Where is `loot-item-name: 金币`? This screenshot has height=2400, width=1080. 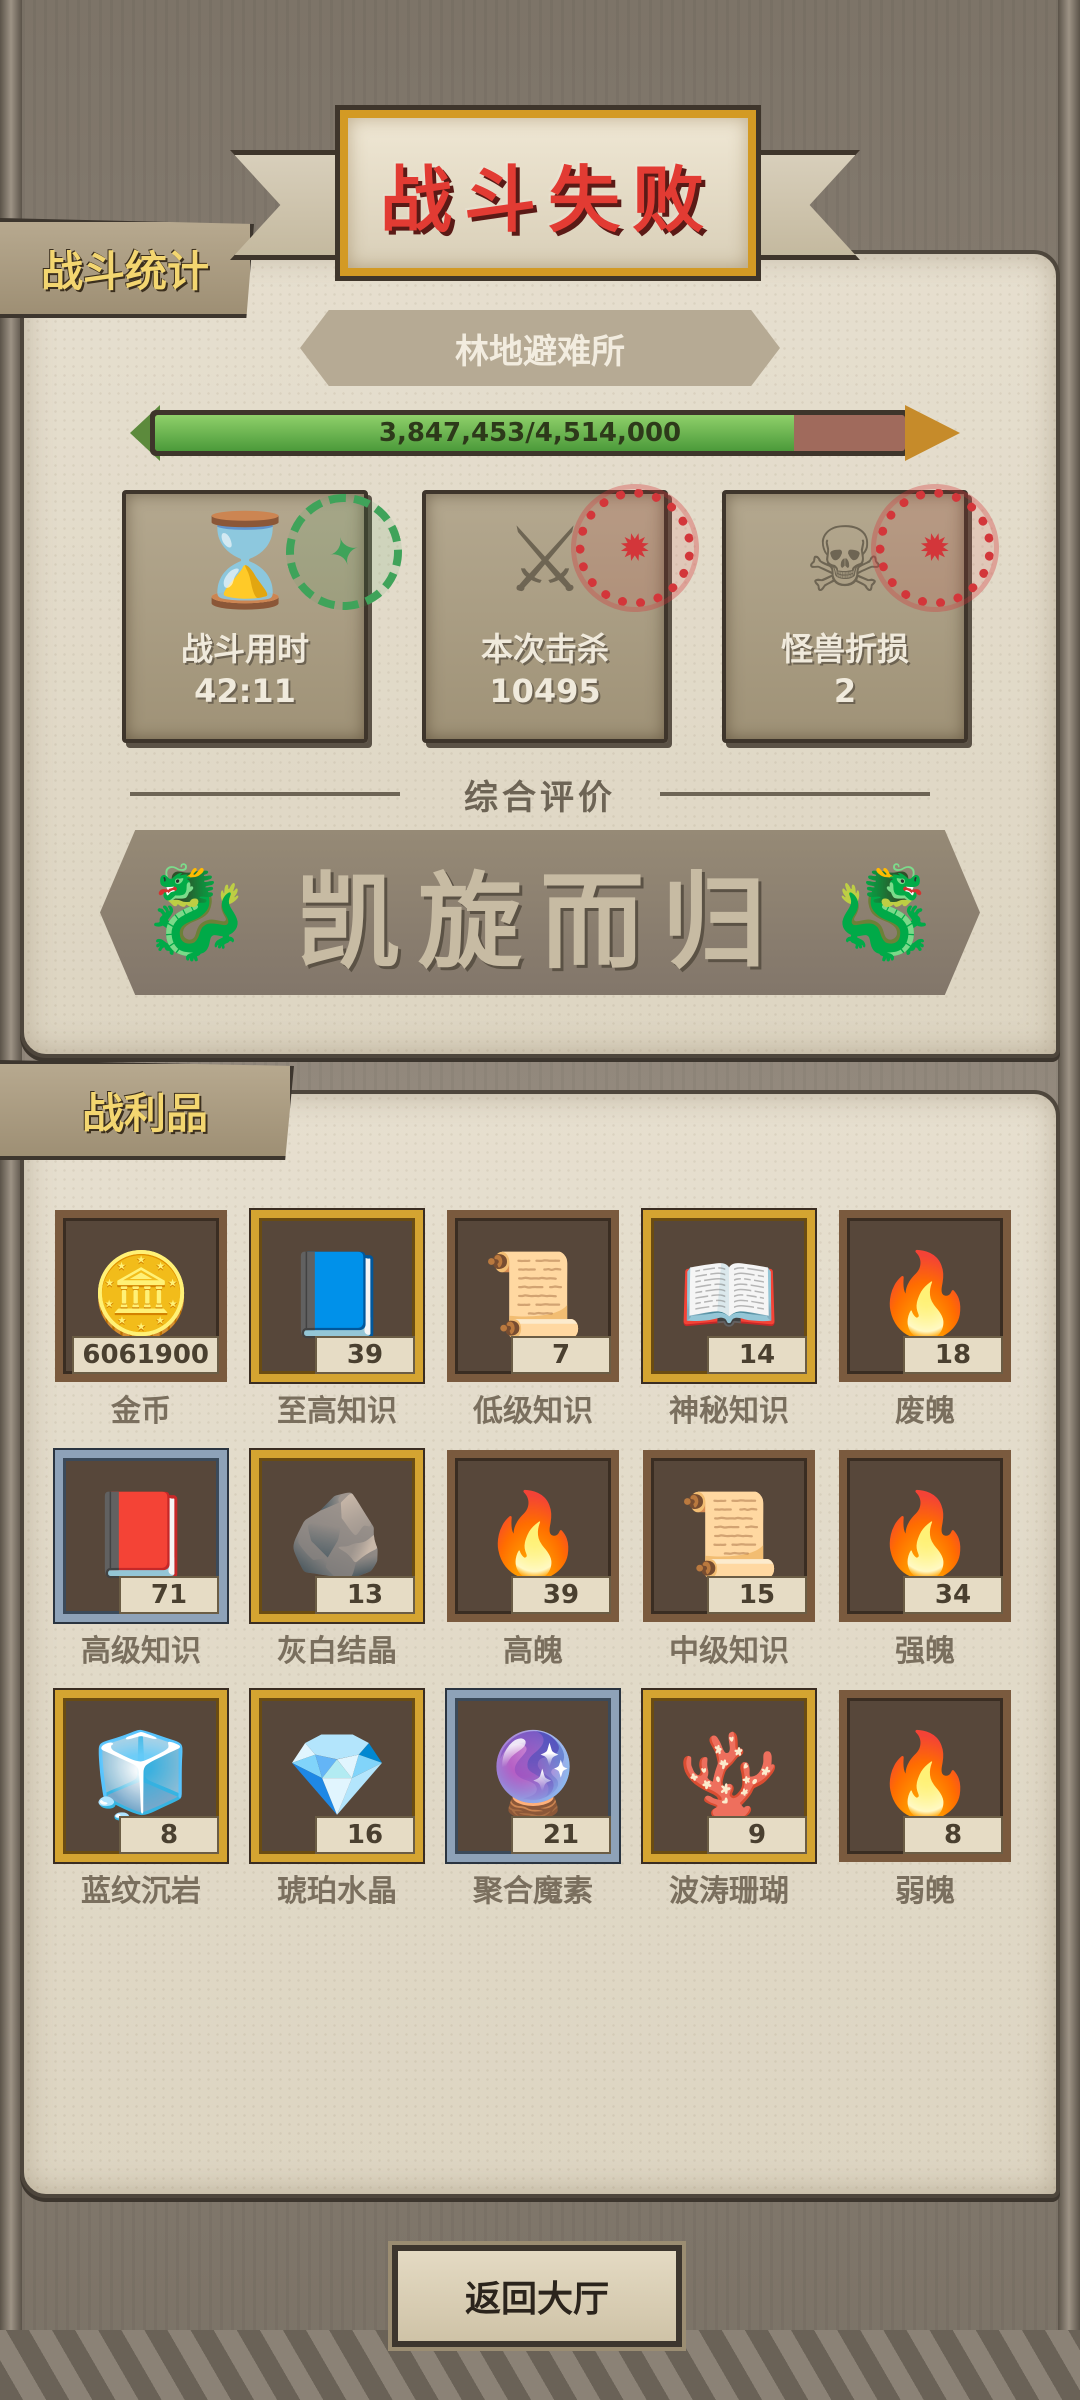
loot-item-name: 金币 is located at coordinates (141, 1411).